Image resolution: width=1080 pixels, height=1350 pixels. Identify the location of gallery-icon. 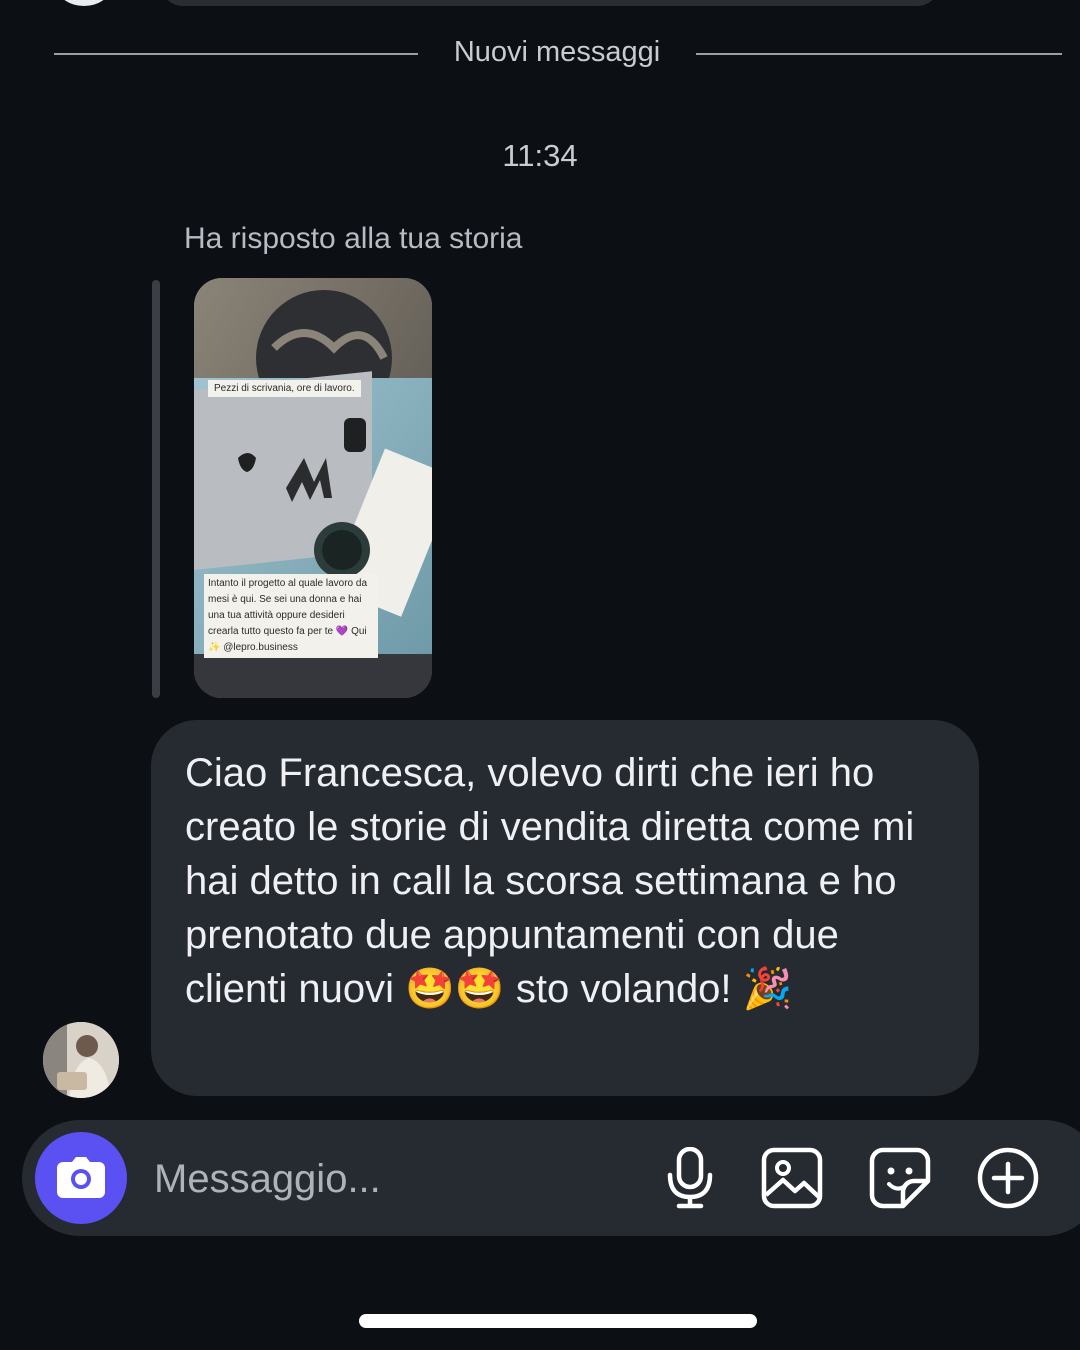
(792, 1178).